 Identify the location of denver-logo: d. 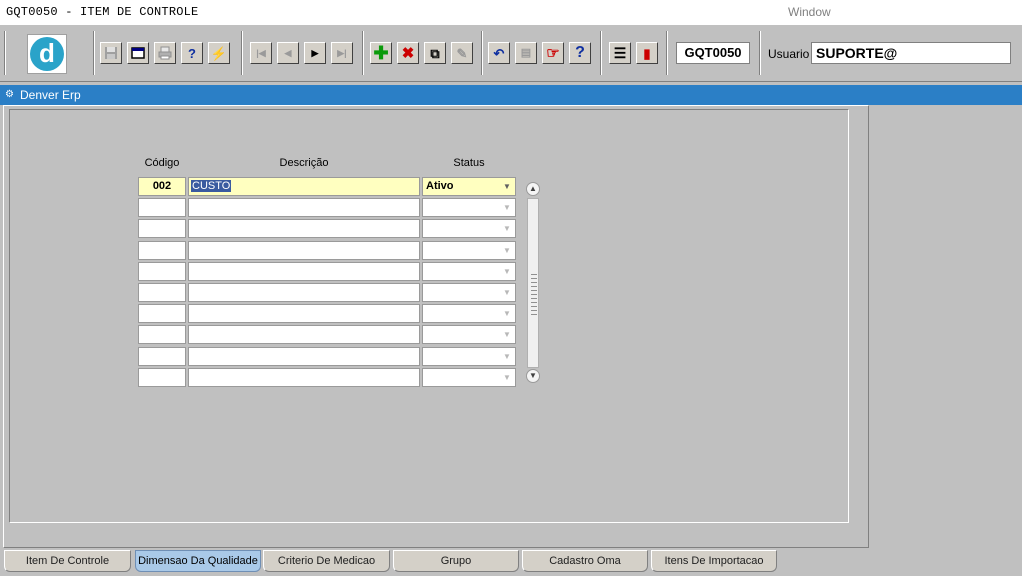
(47, 54).